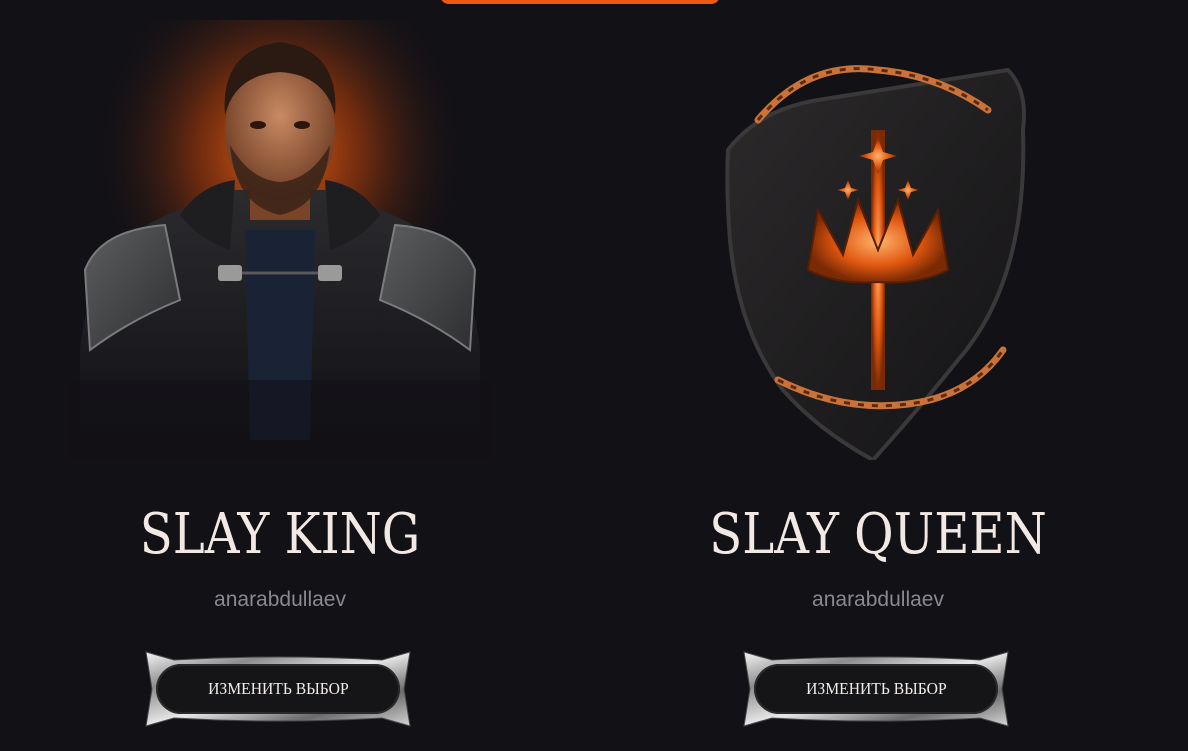 Image resolution: width=1188 pixels, height=751 pixels. I want to click on card-title: SLAY QUEEN, so click(878, 534).